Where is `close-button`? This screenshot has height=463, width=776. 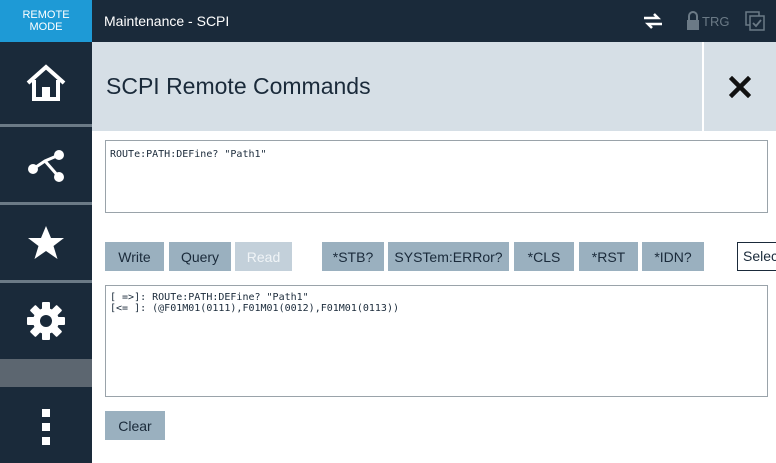 close-button is located at coordinates (739, 86).